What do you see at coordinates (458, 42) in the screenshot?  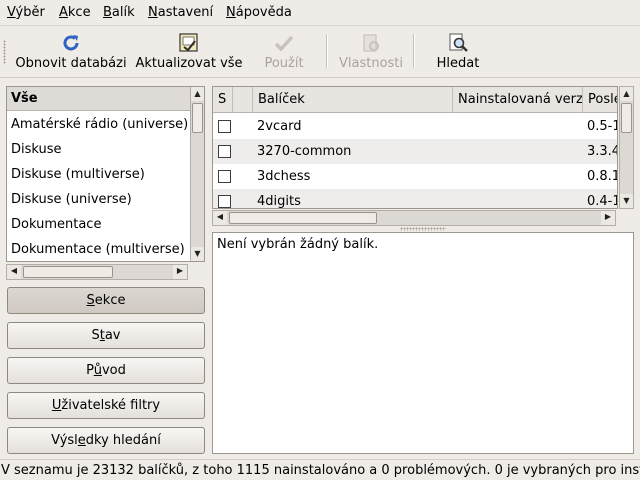 I see `search-icon` at bounding box center [458, 42].